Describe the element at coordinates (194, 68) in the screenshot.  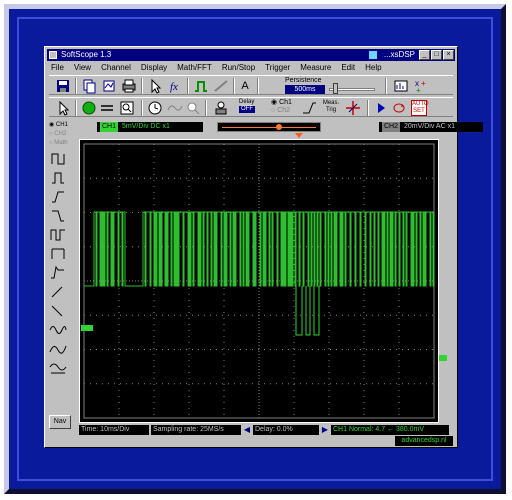
I see `menu-math-fft: Math/FFT` at that location.